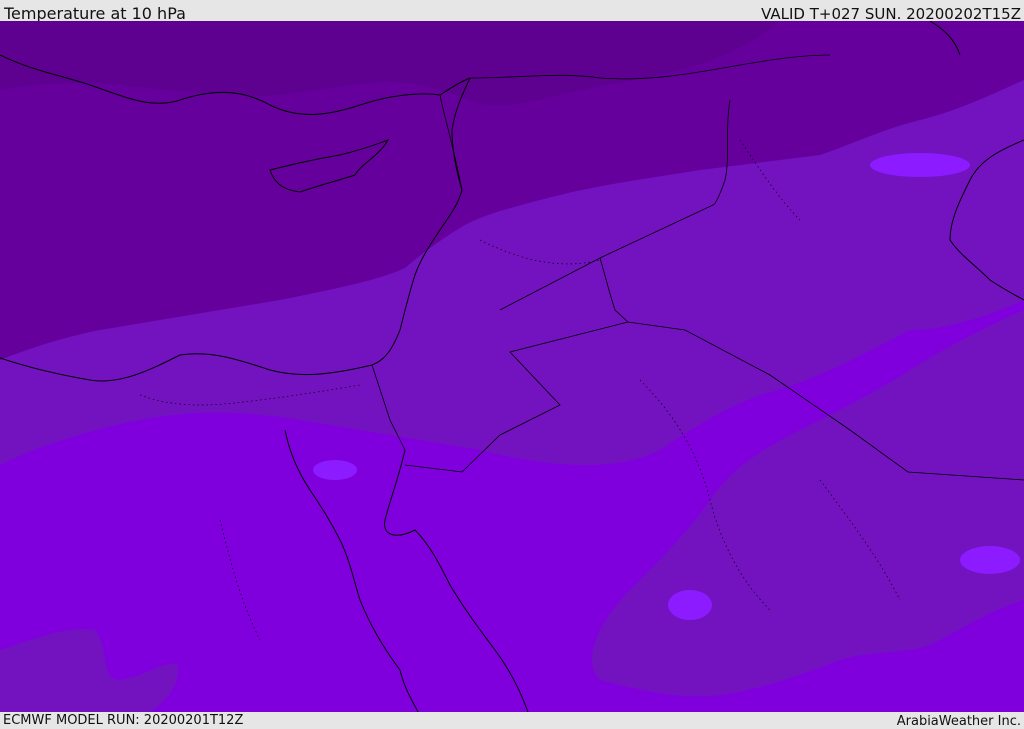  What do you see at coordinates (335, 470) in the screenshot?
I see `warm-patch-sinai` at bounding box center [335, 470].